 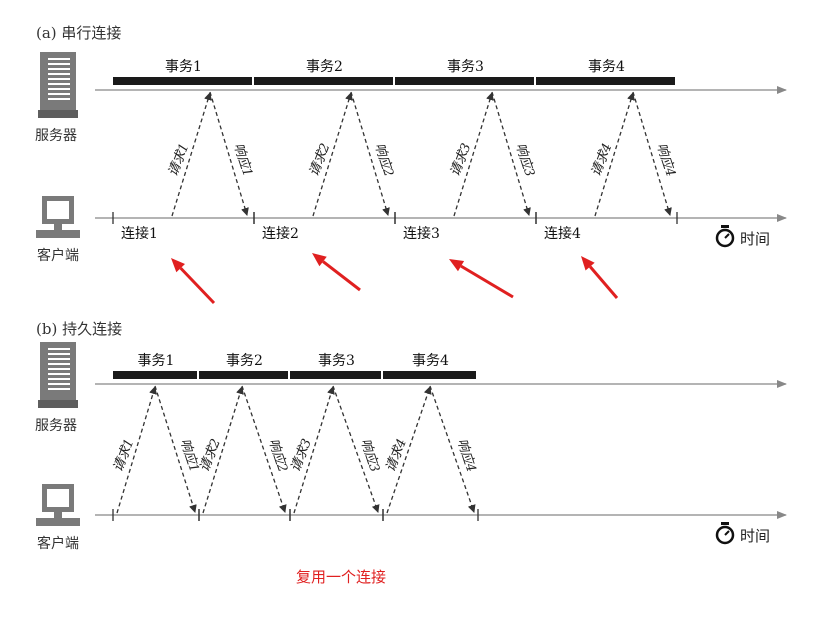 I want to click on response-label: 响应3, so click(x=370, y=456).